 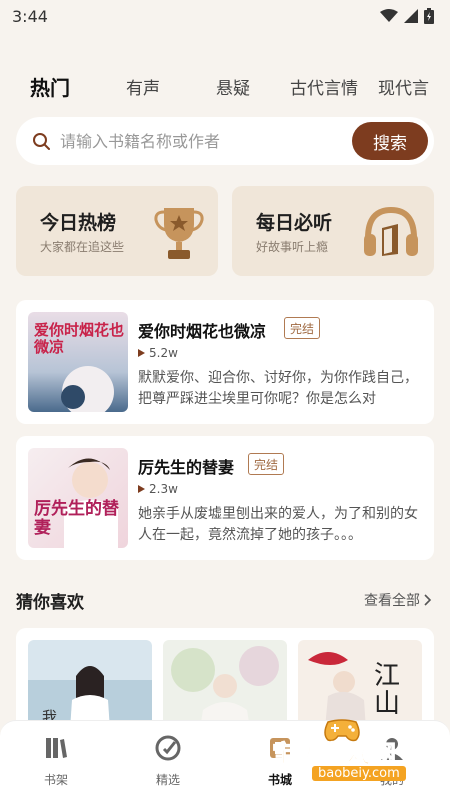 I want to click on search-bar: 搜索, so click(x=225, y=141).